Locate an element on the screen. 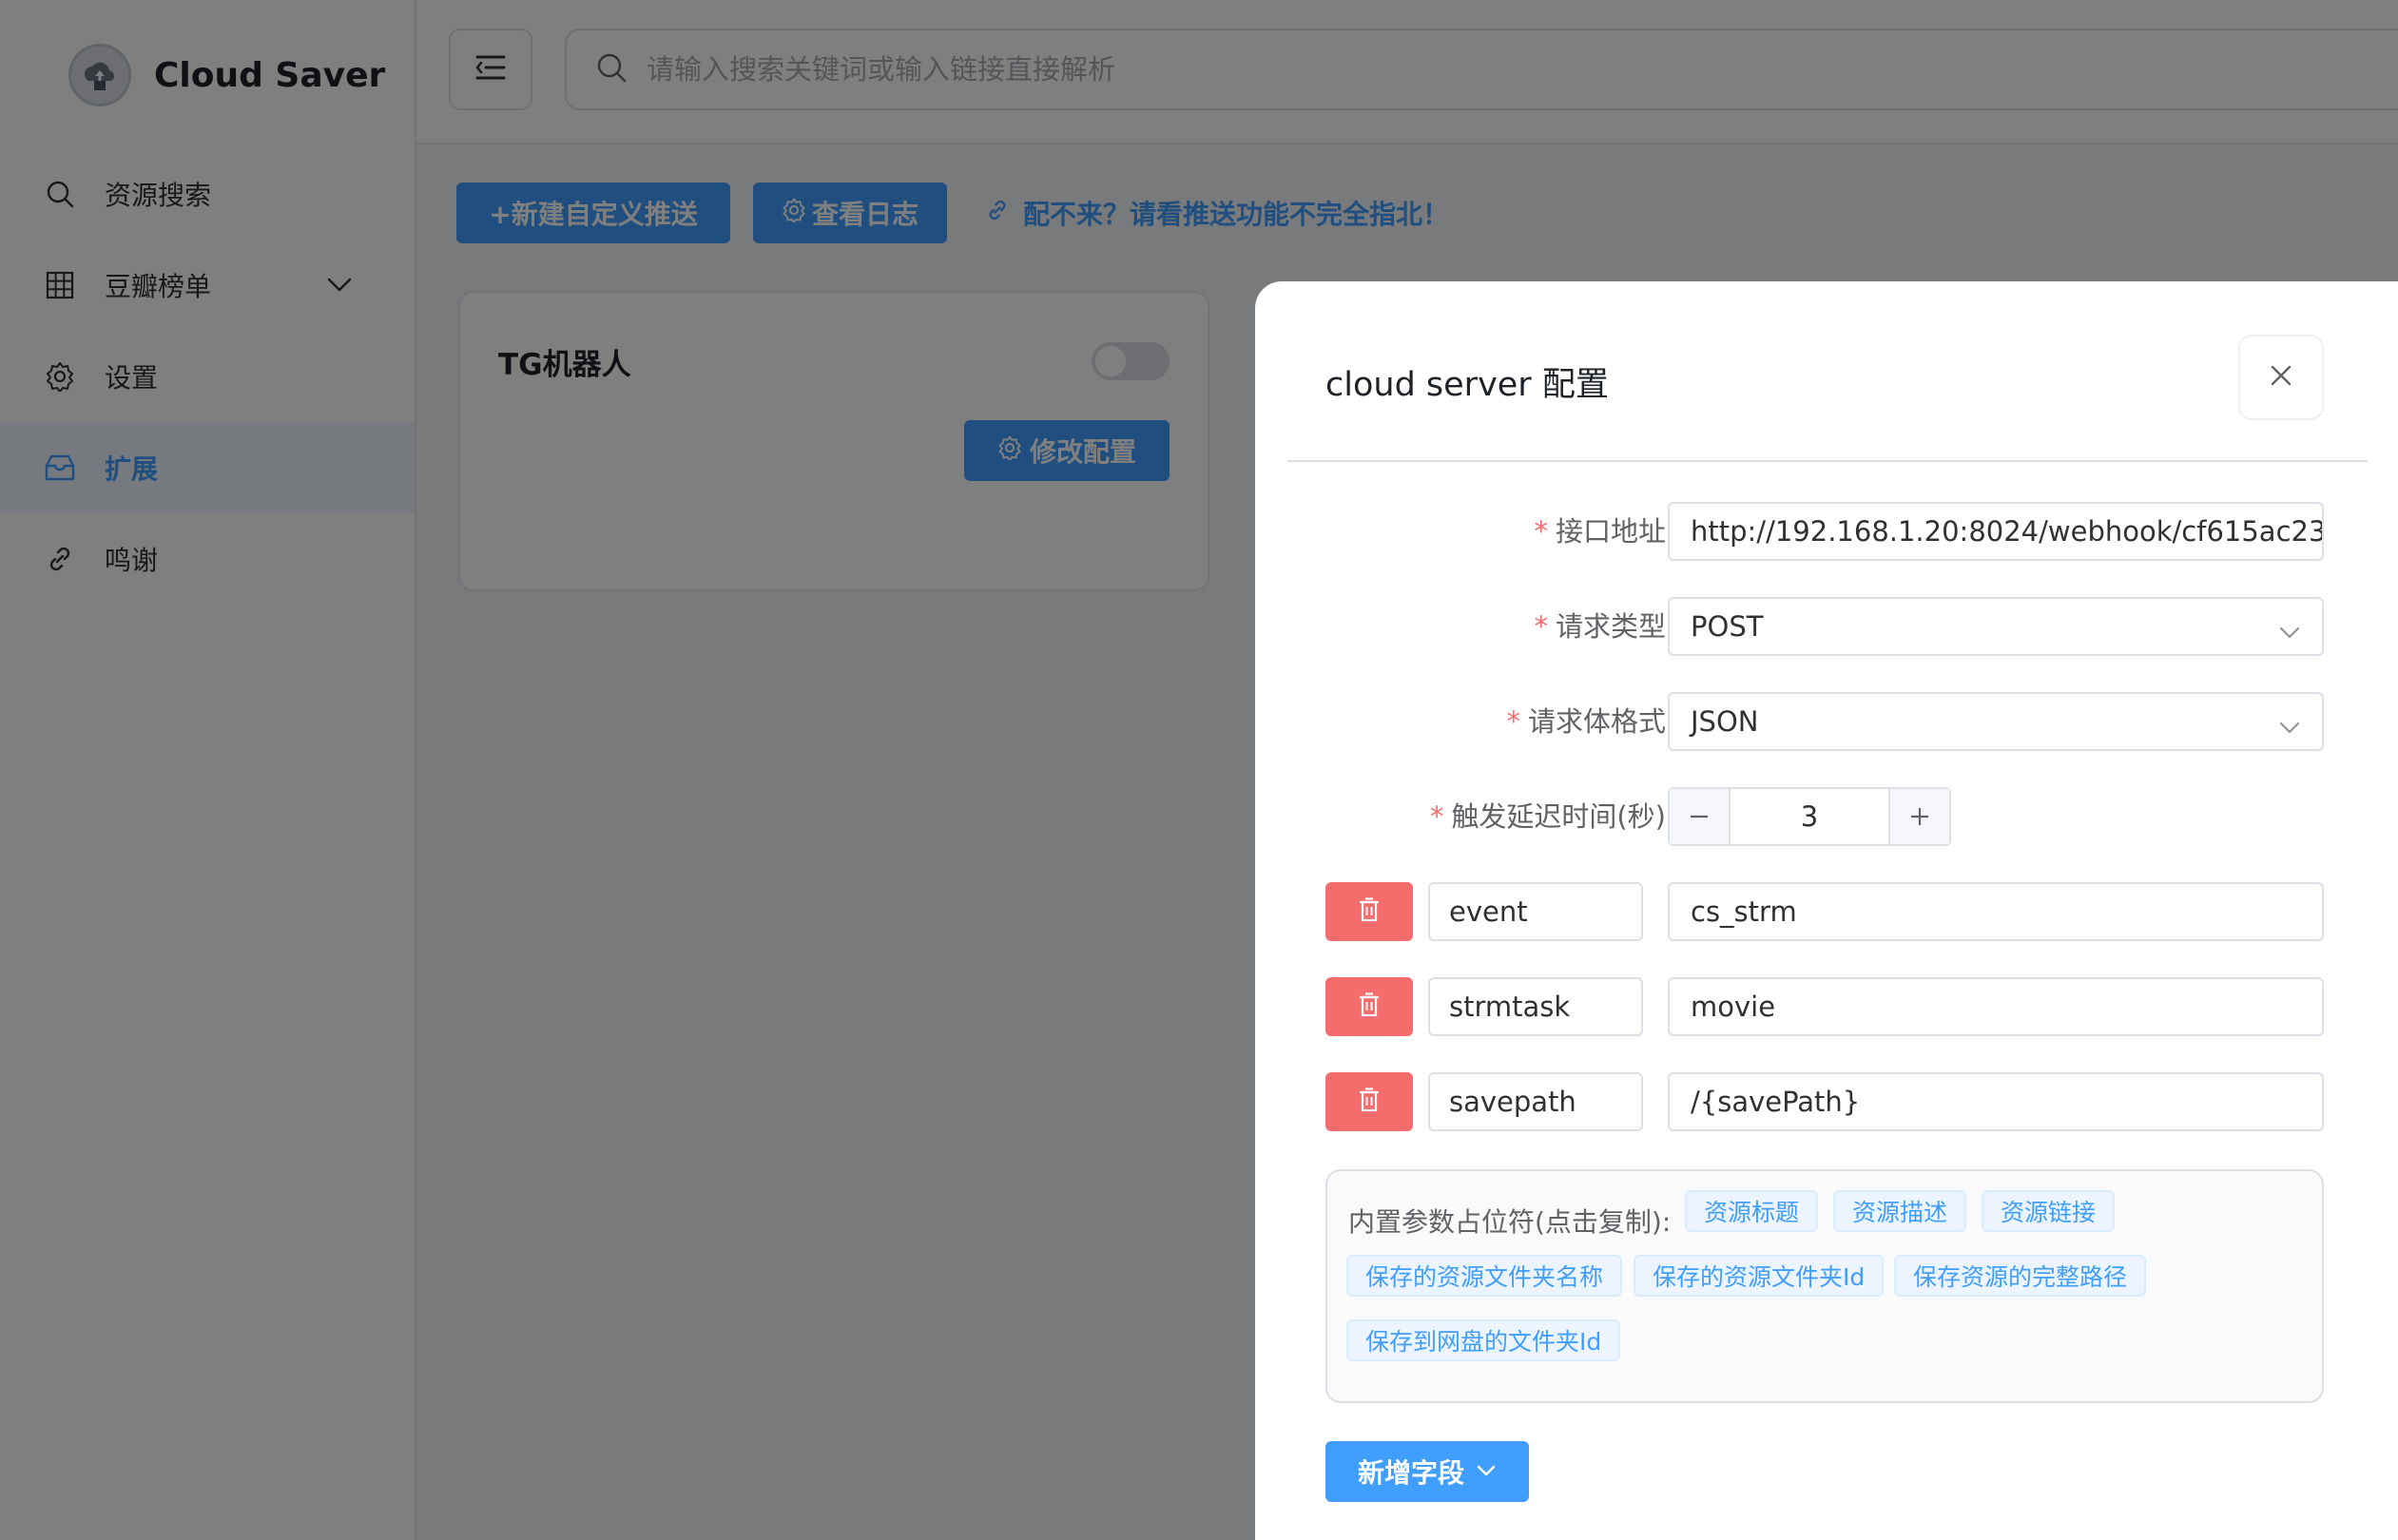 This screenshot has width=2398, height=1540. param-key: strmtask is located at coordinates (1510, 1007).